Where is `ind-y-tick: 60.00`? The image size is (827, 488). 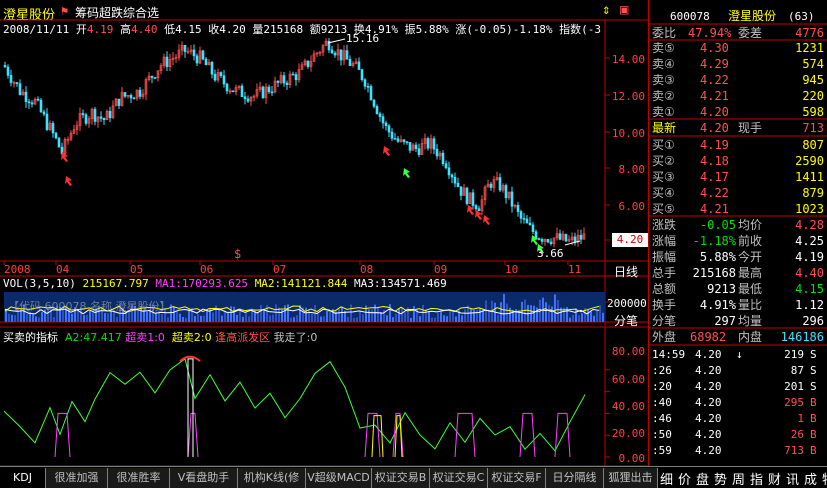 ind-y-tick: 60.00 is located at coordinates (628, 379).